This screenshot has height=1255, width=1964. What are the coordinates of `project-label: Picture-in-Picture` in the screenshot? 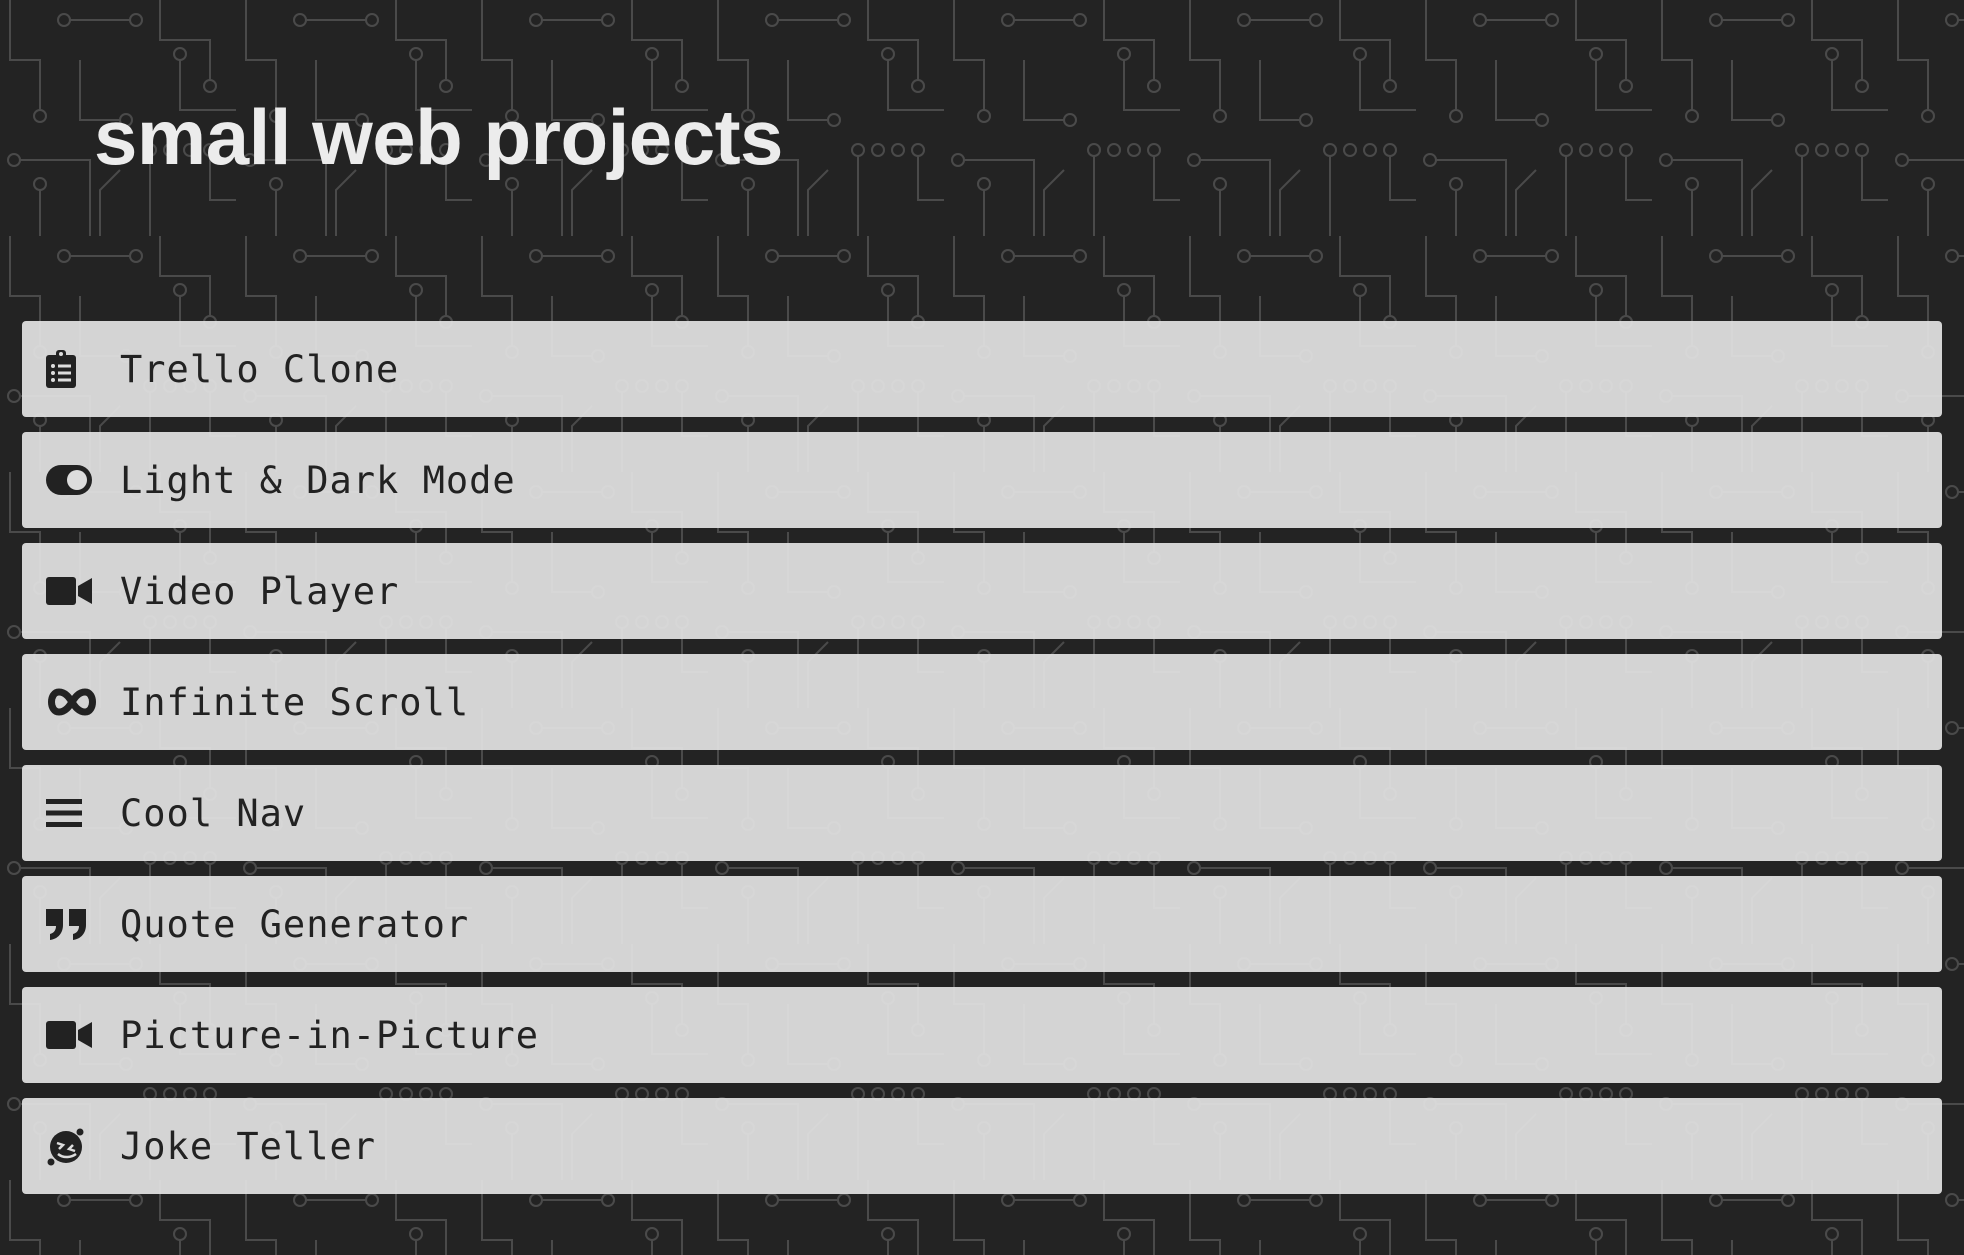 It's located at (329, 1035).